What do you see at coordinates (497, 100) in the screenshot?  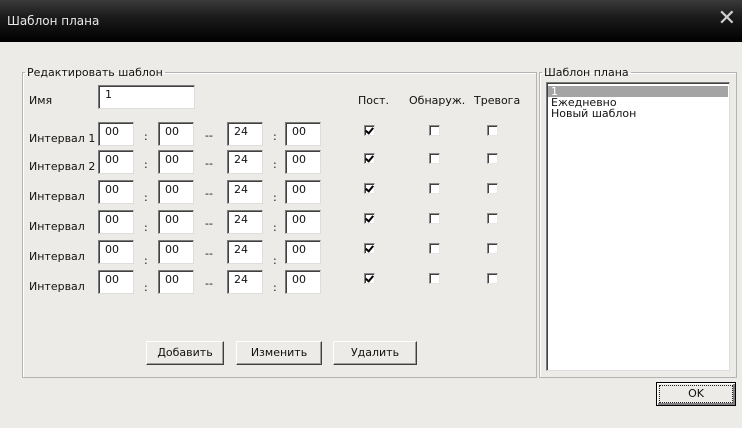 I see `column-header-alarm: Тревога` at bounding box center [497, 100].